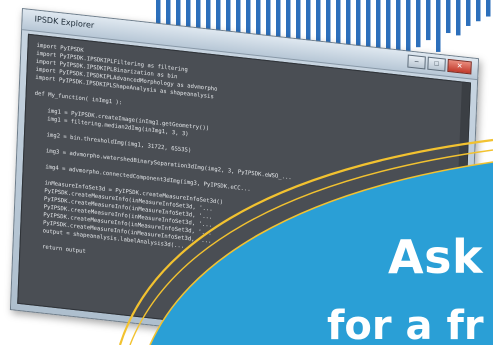 This screenshot has width=493, height=345. Describe the element at coordinates (459, 66) in the screenshot. I see `close-button: ✕` at that location.